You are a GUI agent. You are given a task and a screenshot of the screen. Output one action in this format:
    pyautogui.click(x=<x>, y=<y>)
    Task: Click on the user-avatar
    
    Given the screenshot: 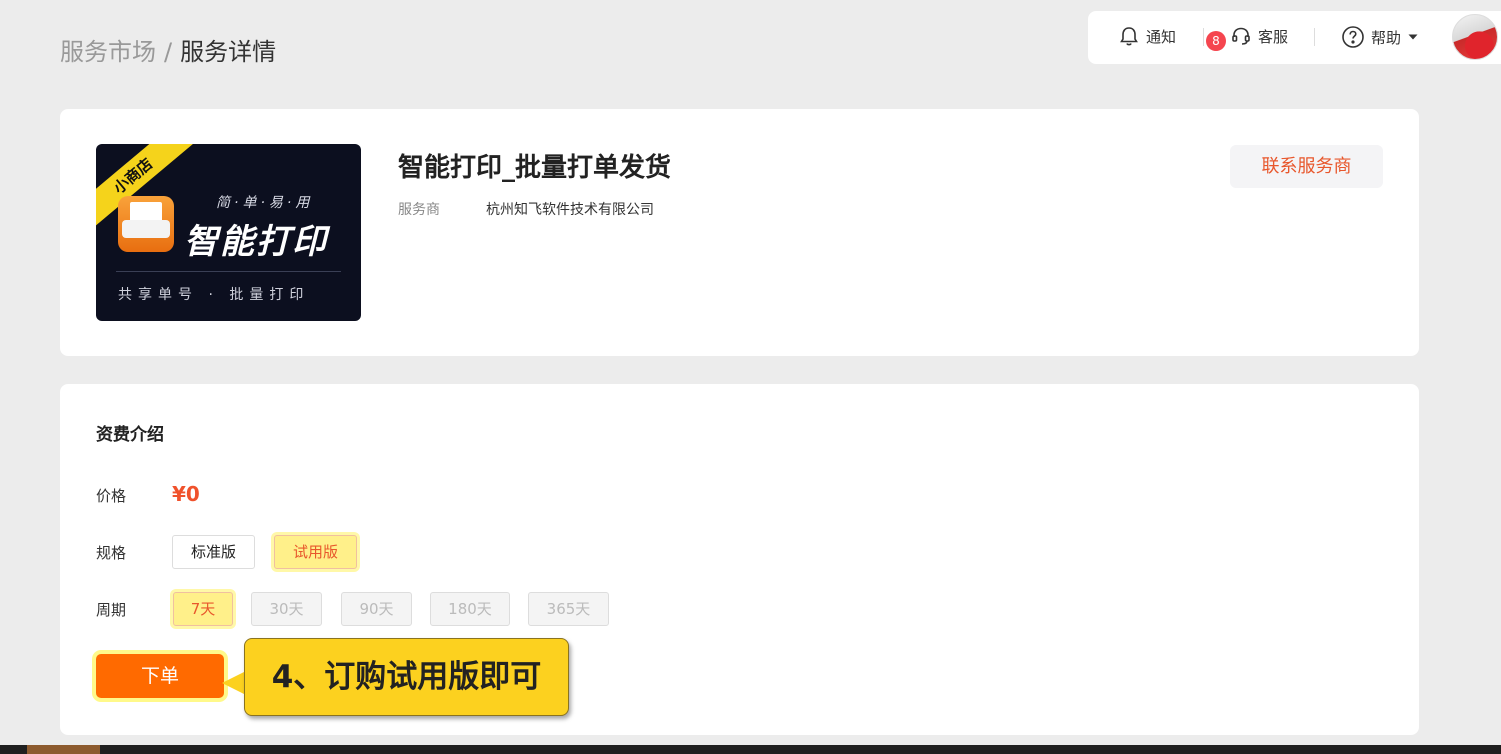 What is the action you would take?
    pyautogui.click(x=1475, y=37)
    